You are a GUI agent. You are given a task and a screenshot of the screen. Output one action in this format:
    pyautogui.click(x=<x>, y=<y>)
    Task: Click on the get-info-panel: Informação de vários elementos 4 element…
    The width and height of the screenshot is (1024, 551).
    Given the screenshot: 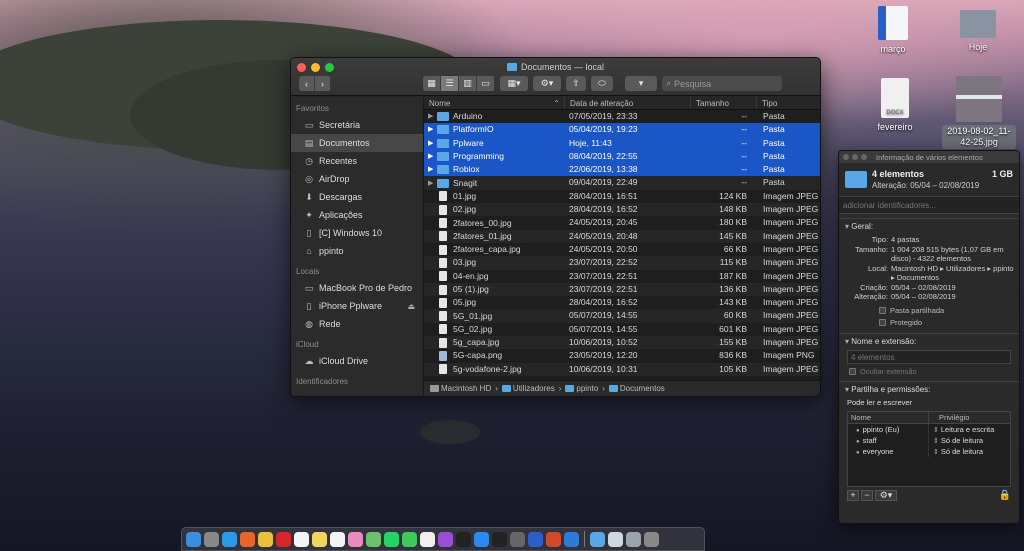 What is the action you would take?
    pyautogui.click(x=929, y=337)
    